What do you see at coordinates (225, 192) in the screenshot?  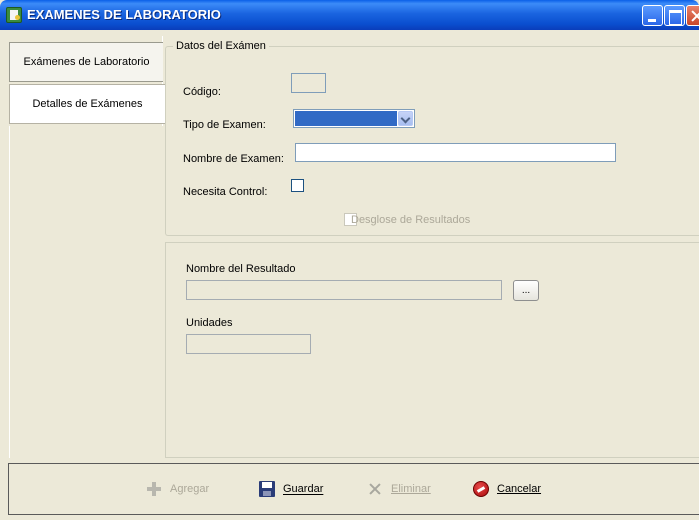 I see `necesita-control-label: Necesita Control:` at bounding box center [225, 192].